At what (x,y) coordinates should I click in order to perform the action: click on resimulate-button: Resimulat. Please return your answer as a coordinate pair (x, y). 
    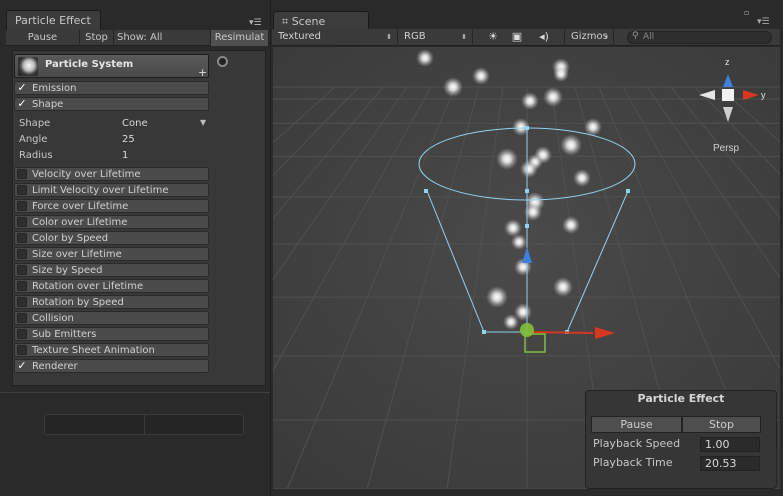
    Looking at the image, I should click on (240, 38).